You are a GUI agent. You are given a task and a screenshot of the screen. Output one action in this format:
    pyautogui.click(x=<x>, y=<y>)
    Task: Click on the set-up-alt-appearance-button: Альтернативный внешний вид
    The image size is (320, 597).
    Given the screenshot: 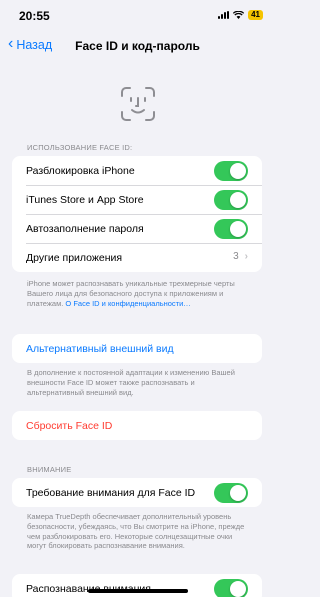 What is the action you would take?
    pyautogui.click(x=137, y=348)
    